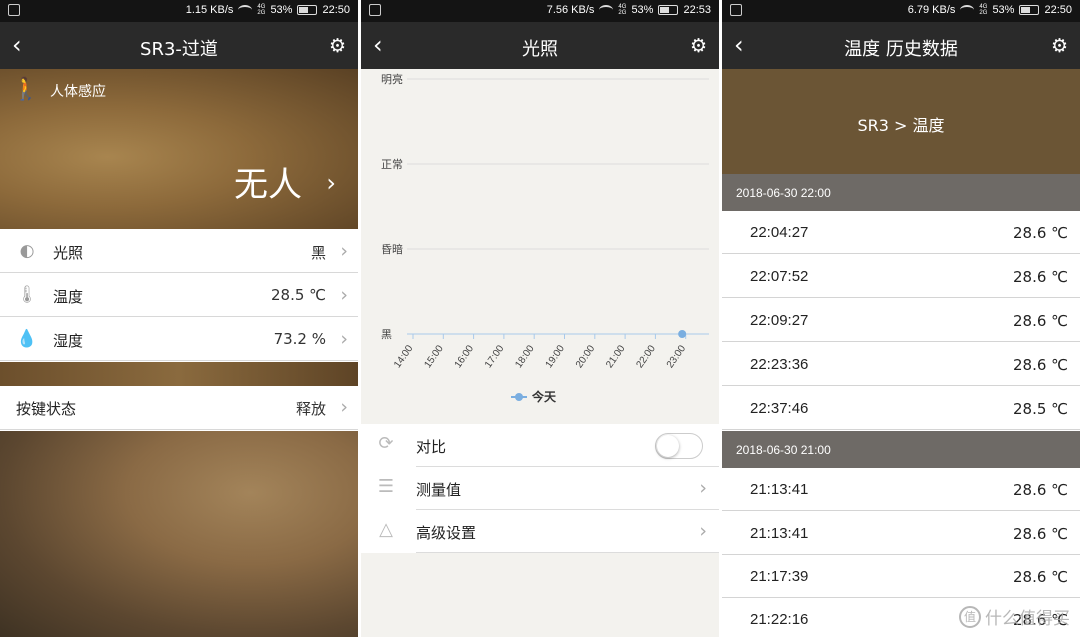 This screenshot has width=1080, height=637. Describe the element at coordinates (26, 89) in the screenshot. I see `motion-sensor-icon: 🚶` at that location.